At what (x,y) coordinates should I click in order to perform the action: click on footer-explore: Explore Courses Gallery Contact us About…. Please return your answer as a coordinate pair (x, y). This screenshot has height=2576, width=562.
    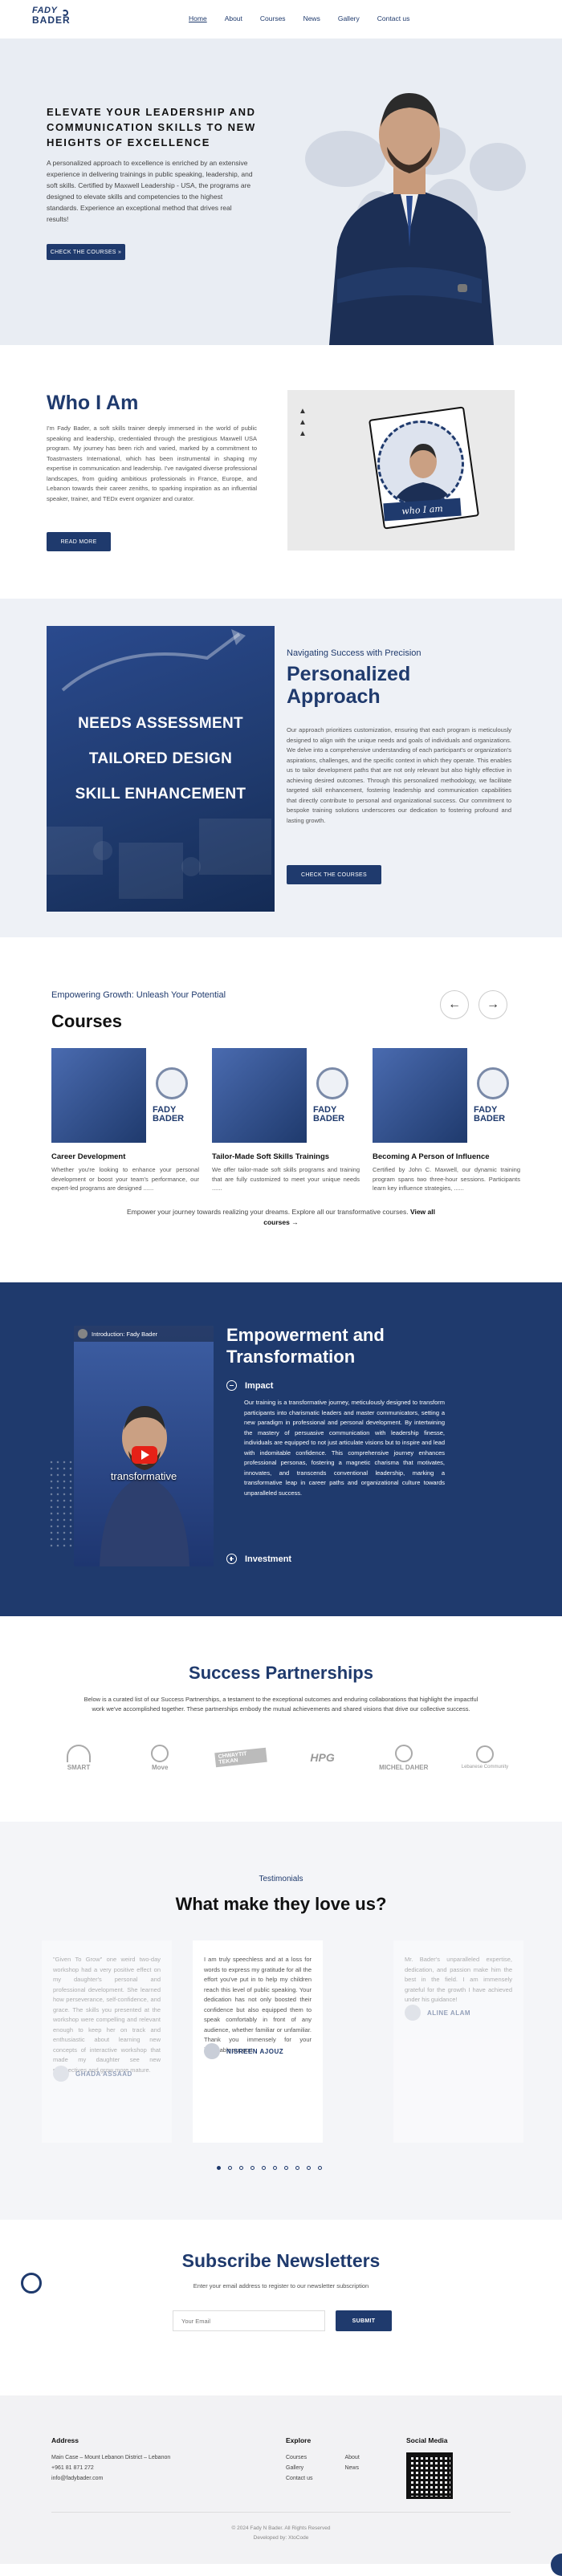
    Looking at the image, I should click on (323, 2460).